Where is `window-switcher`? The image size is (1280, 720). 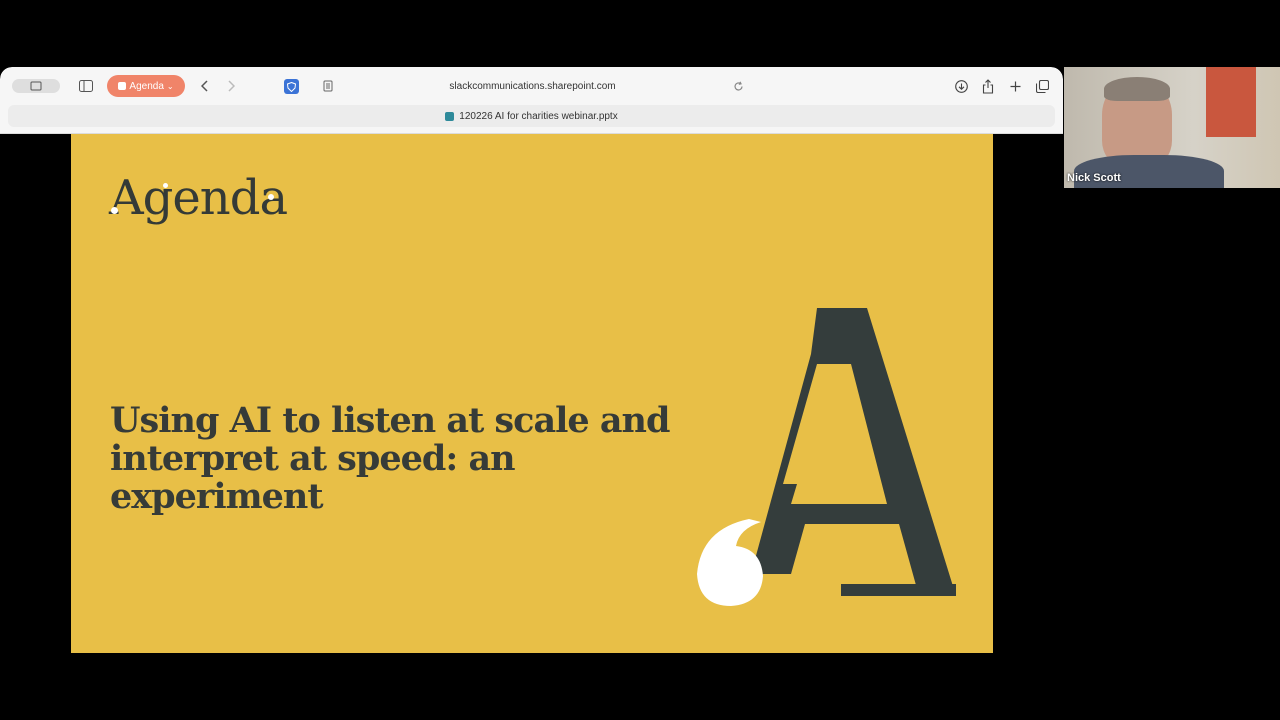 window-switcher is located at coordinates (36, 86).